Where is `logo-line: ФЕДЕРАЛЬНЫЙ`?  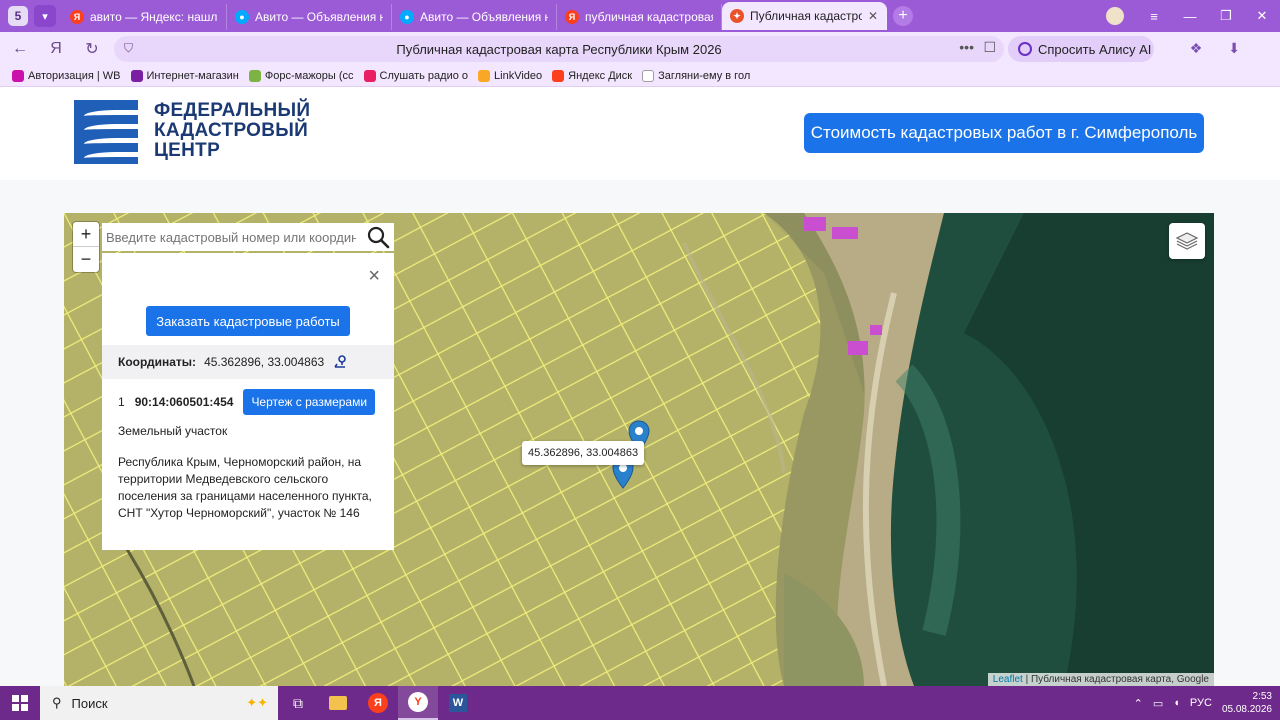 logo-line: ФЕДЕРАЛЬНЫЙ is located at coordinates (232, 110).